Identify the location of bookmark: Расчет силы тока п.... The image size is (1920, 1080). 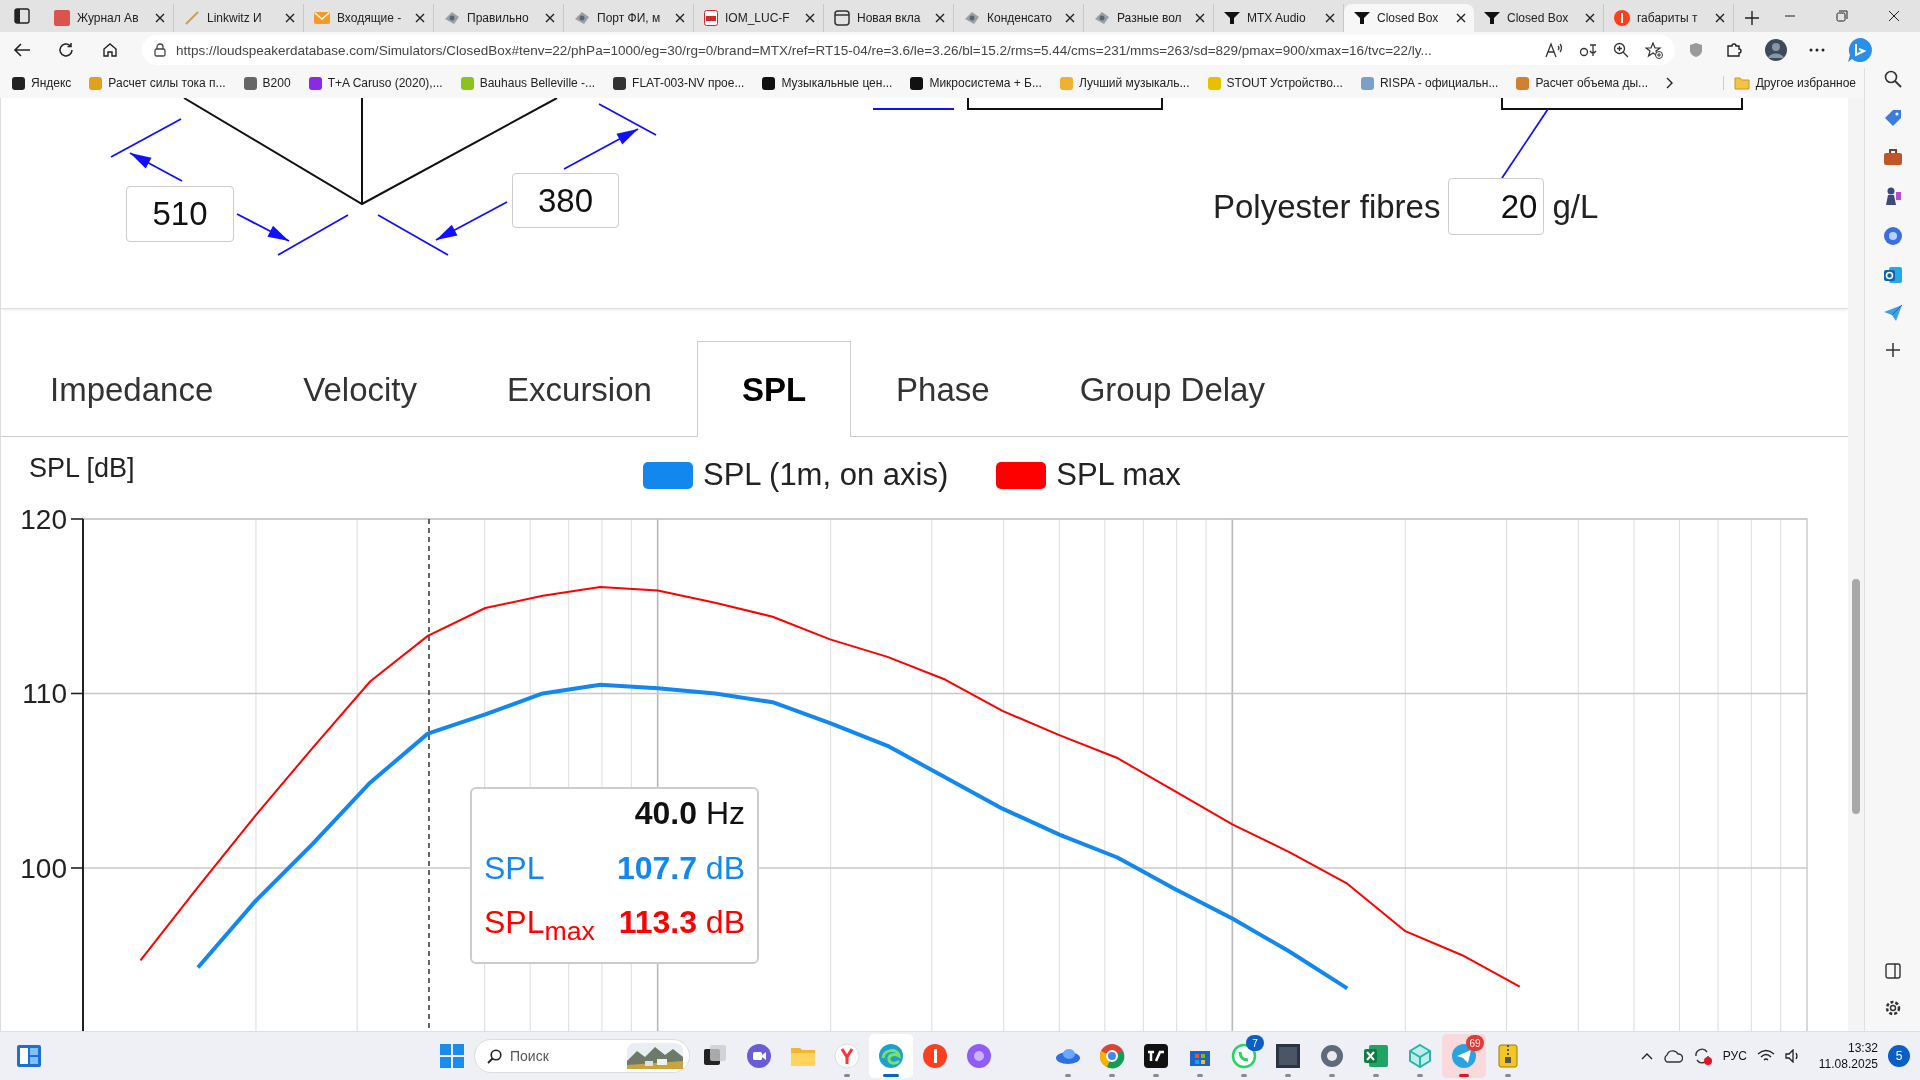
(157, 83).